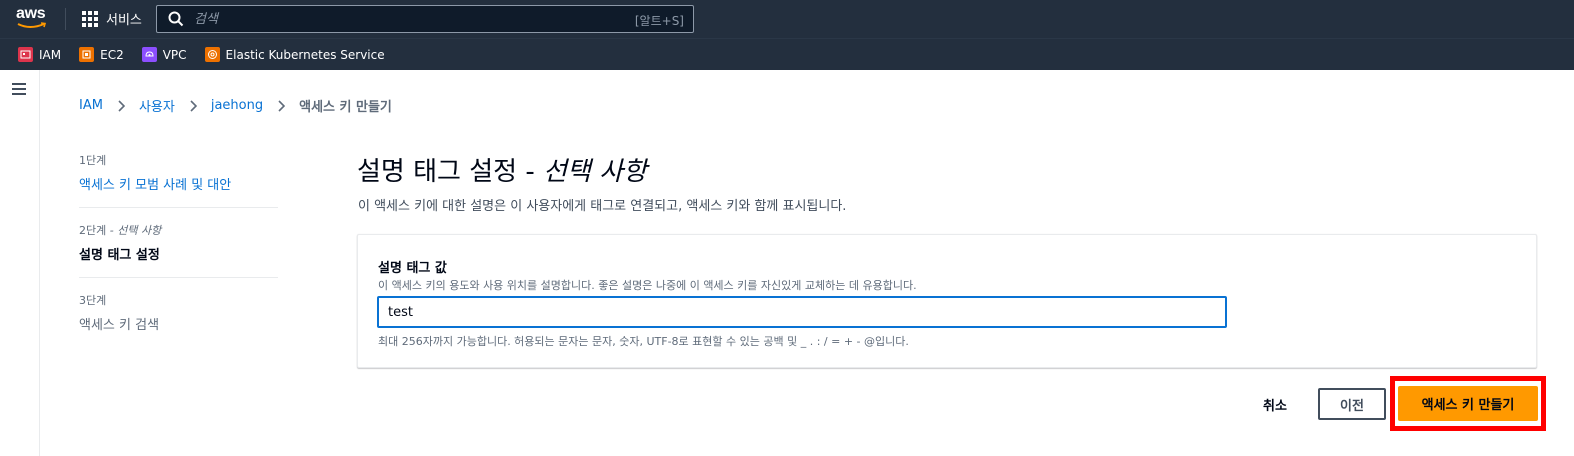  I want to click on optional-label: - 선택 사항, so click(134, 230).